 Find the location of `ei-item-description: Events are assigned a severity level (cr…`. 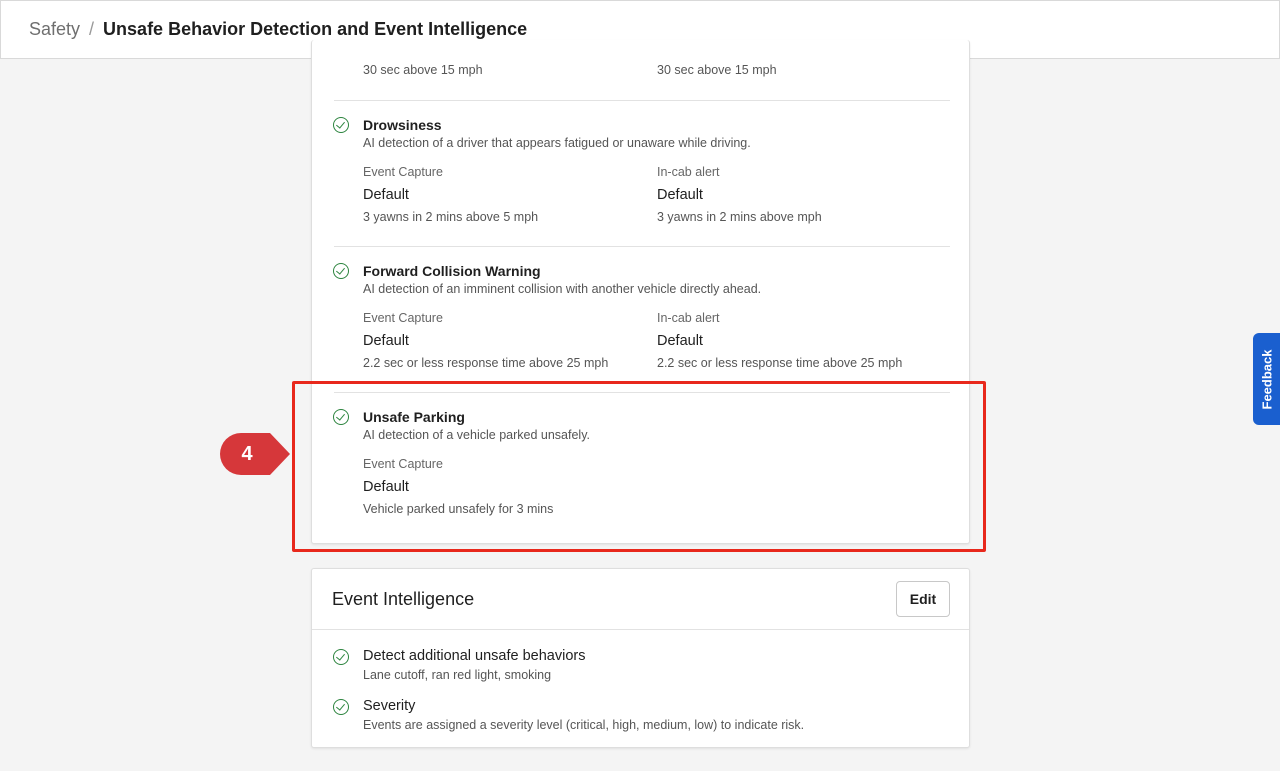

ei-item-description: Events are assigned a severity level (cr… is located at coordinates (584, 725).